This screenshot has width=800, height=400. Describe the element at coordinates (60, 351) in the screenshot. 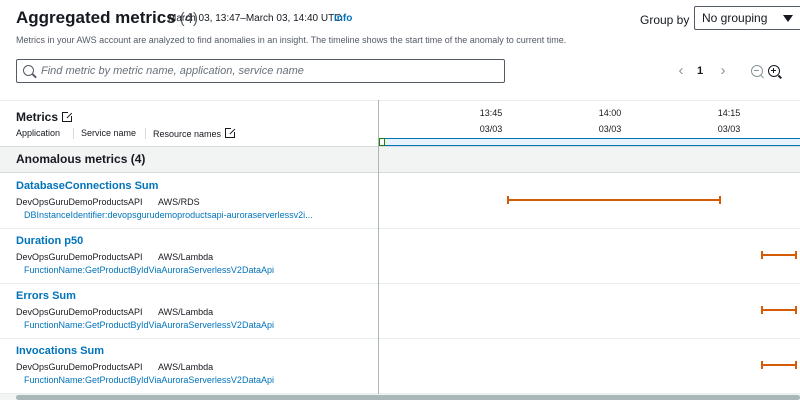

I see `metric-name-link: Invocations Sum` at that location.